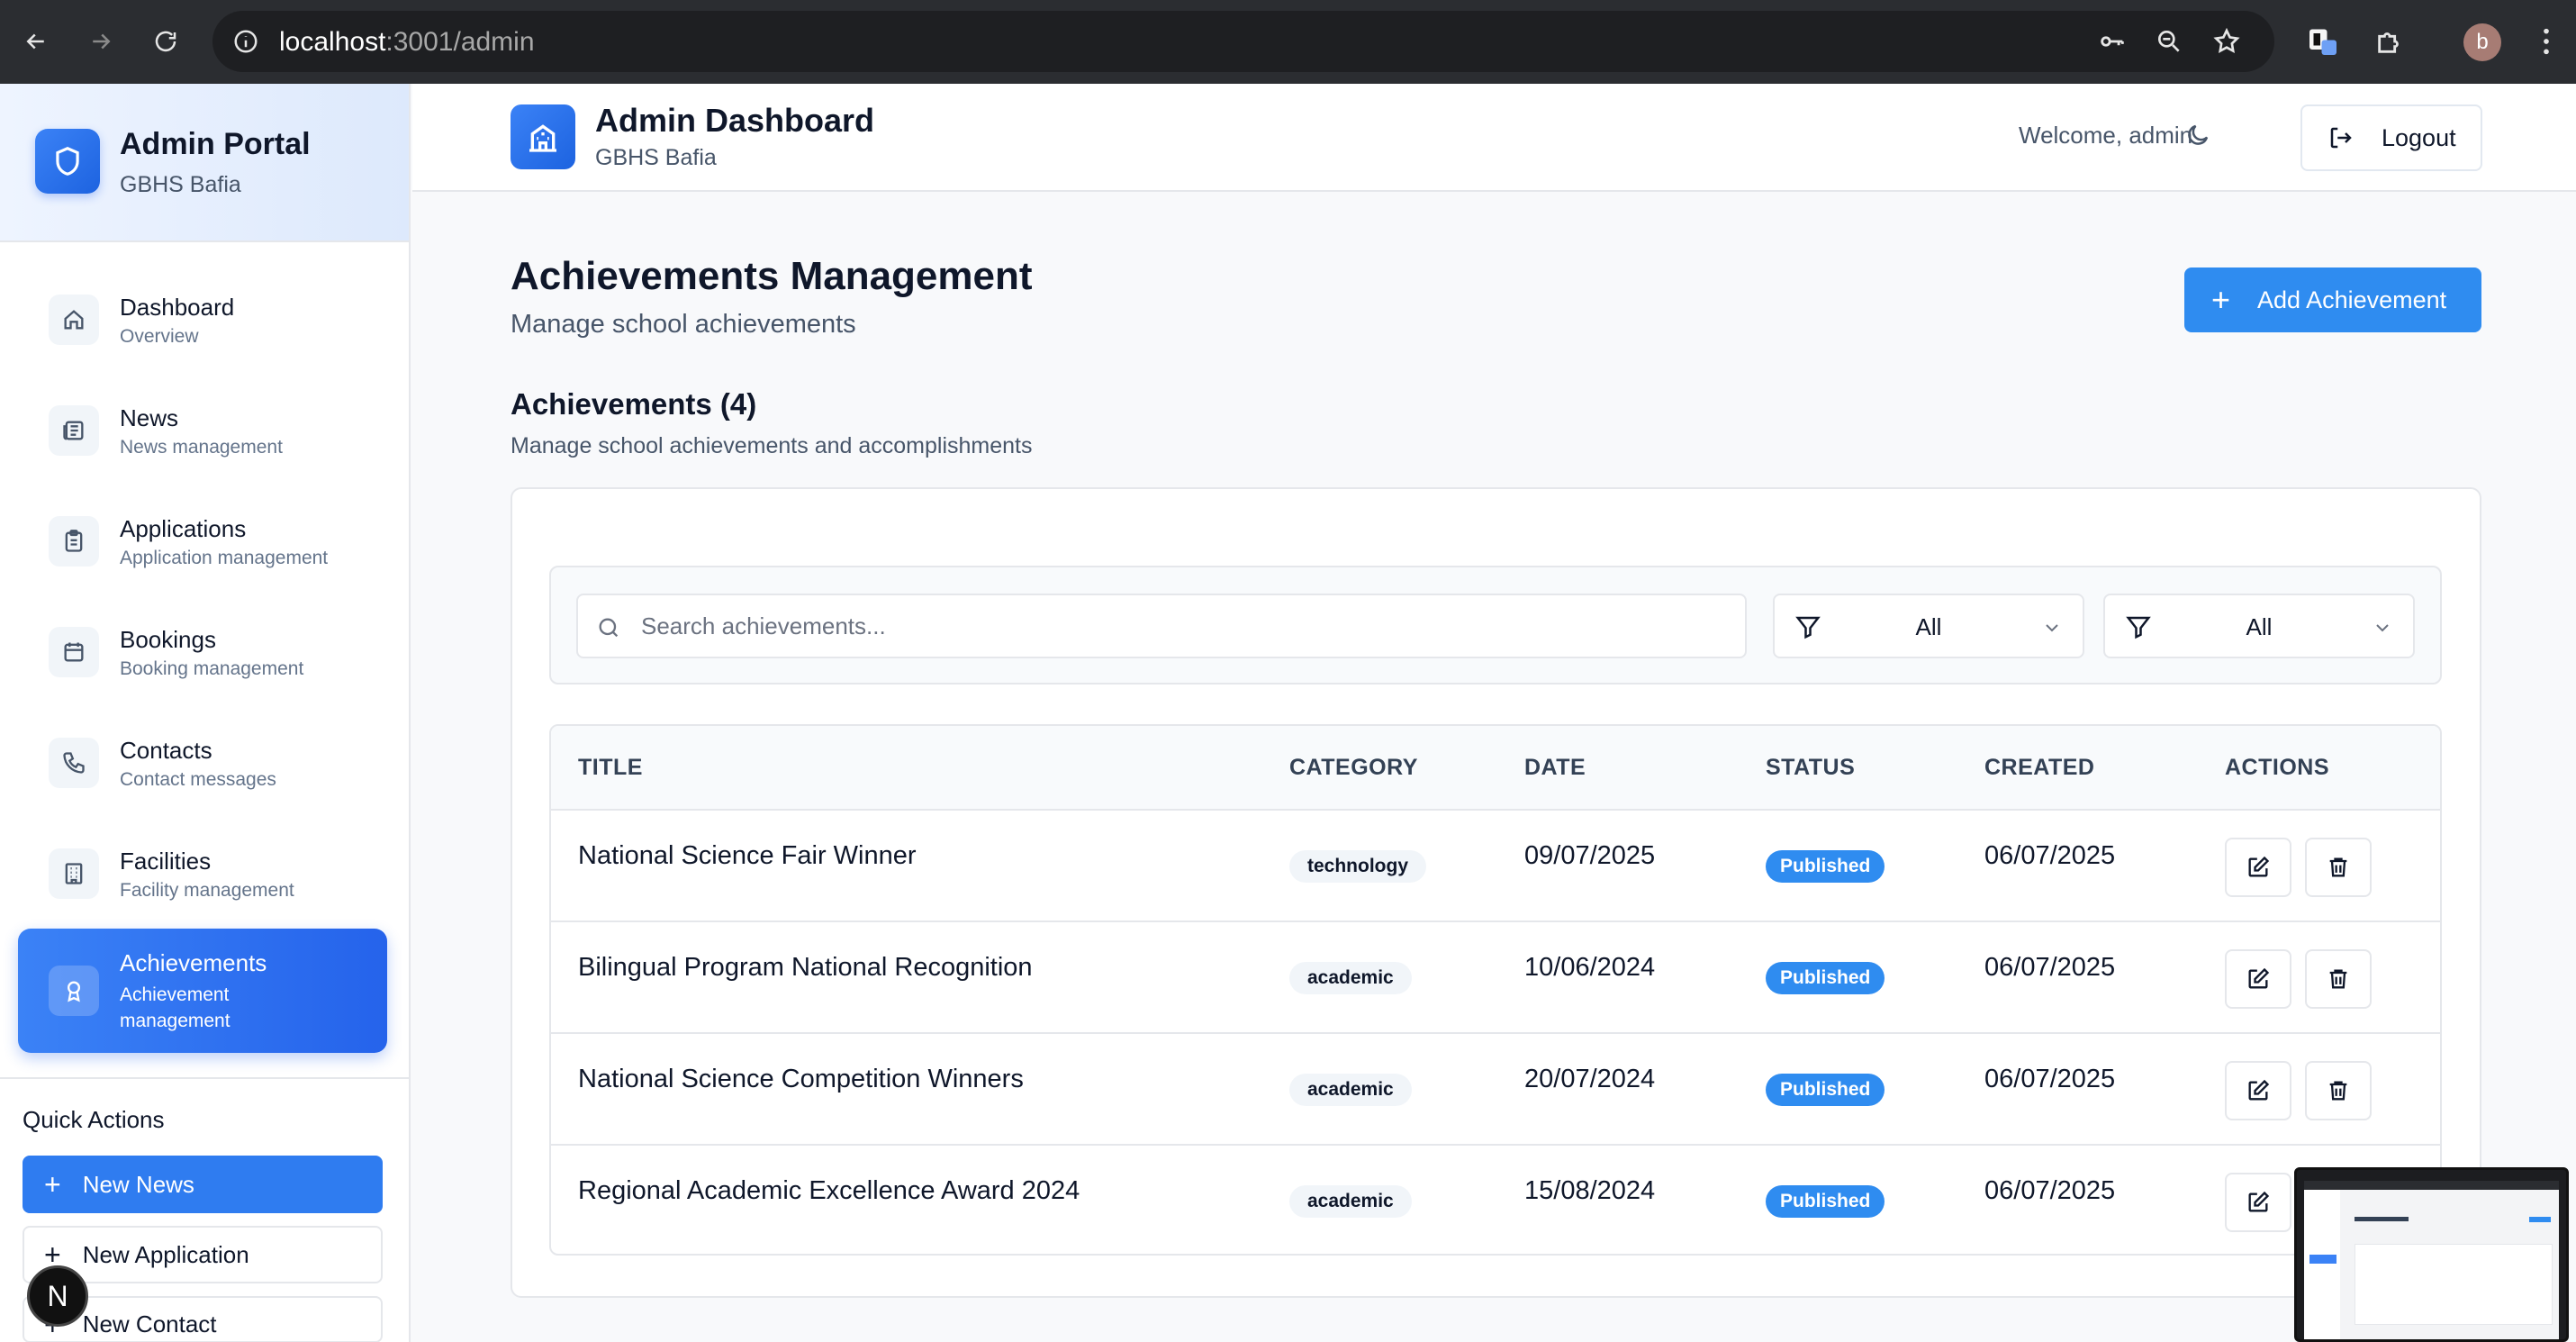 Image resolution: width=2576 pixels, height=1342 pixels. What do you see at coordinates (2482, 42) in the screenshot?
I see `profile-avatar: b` at bounding box center [2482, 42].